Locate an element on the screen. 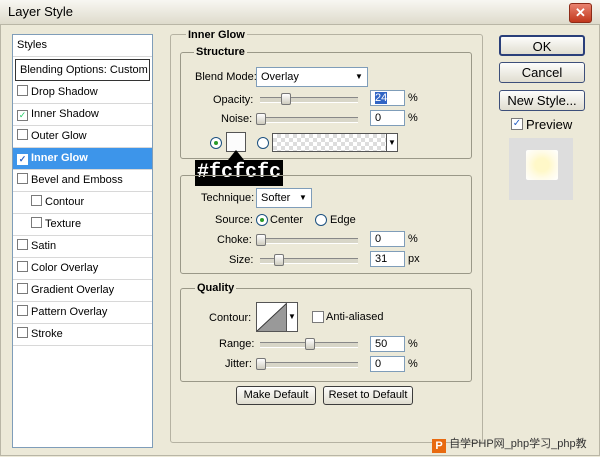 The height and width of the screenshot is (457, 600). size-slider-thumb is located at coordinates (279, 260).